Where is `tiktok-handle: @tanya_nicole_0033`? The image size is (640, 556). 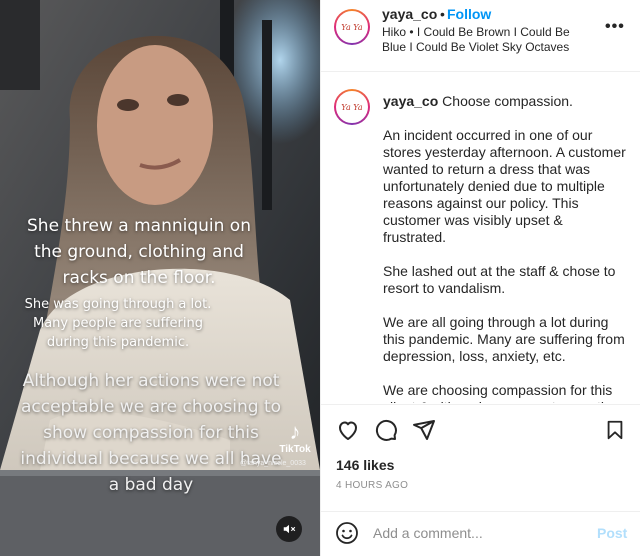 tiktok-handle: @tanya_nicole_0033 is located at coordinates (273, 463).